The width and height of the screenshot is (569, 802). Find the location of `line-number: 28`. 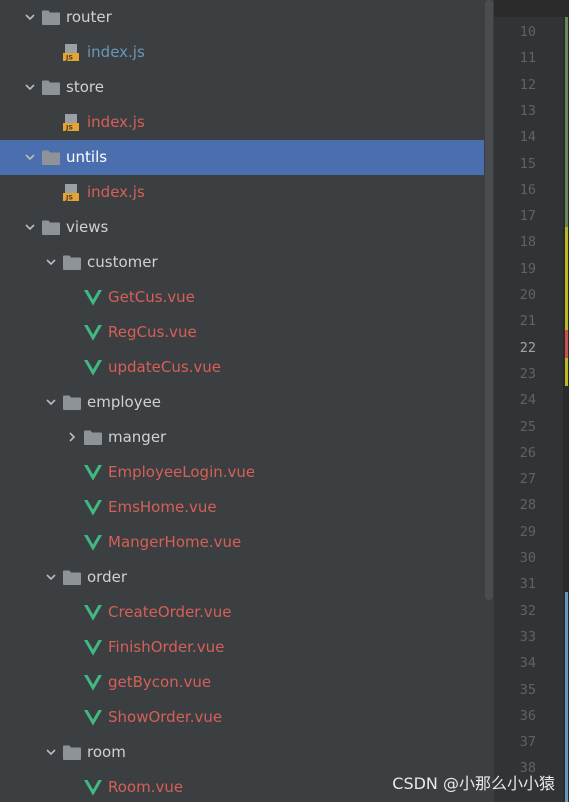

line-number: 28 is located at coordinates (527, 505).